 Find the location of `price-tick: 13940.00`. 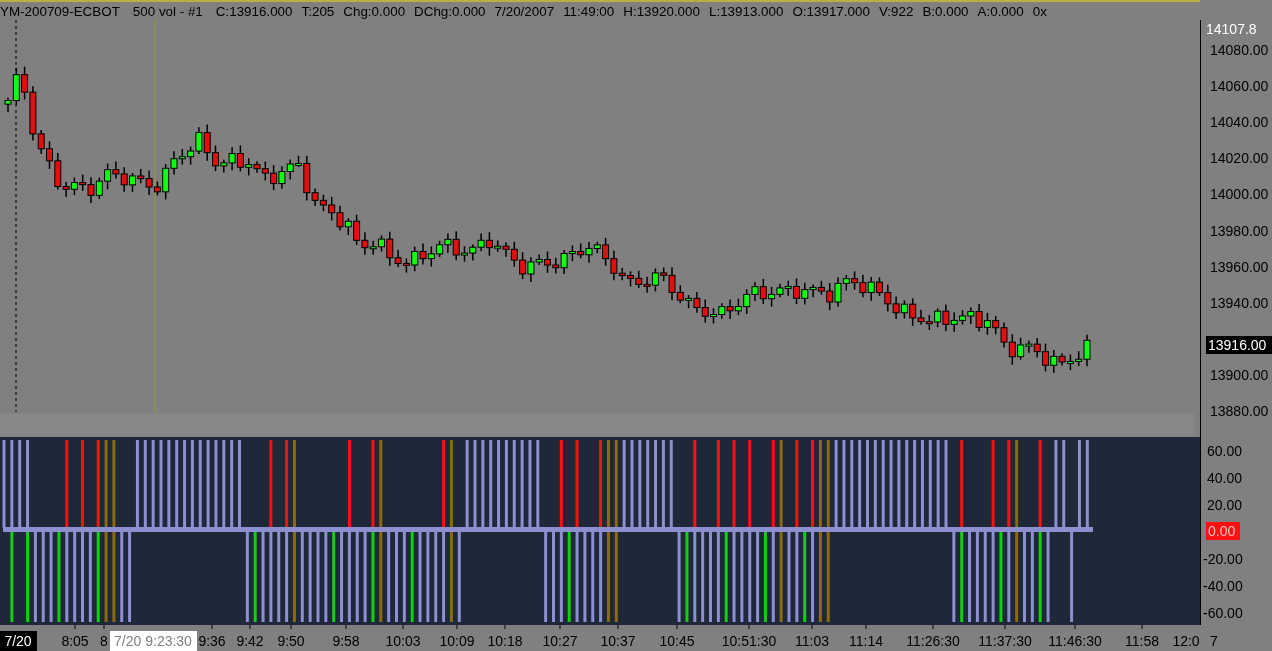

price-tick: 13940.00 is located at coordinates (1239, 302).